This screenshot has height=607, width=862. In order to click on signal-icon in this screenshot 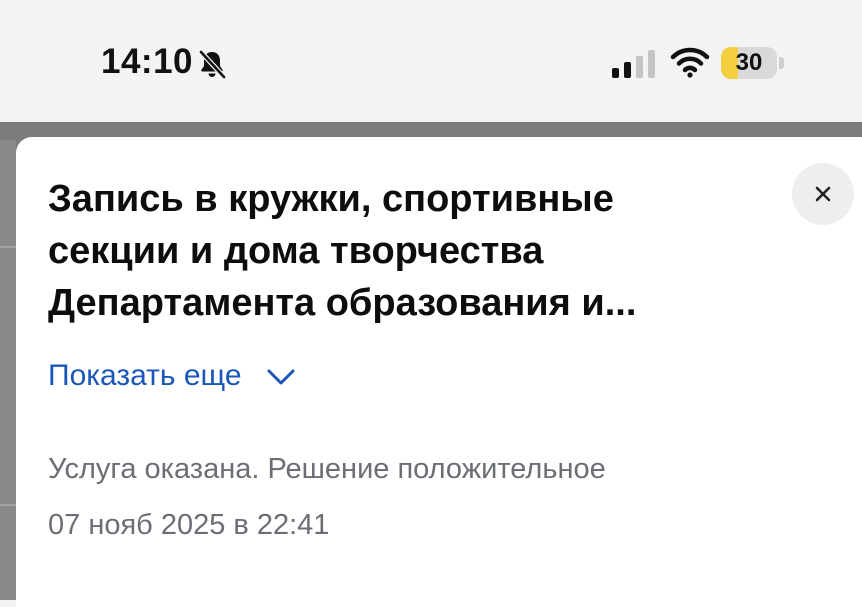, I will do `click(633, 64)`.